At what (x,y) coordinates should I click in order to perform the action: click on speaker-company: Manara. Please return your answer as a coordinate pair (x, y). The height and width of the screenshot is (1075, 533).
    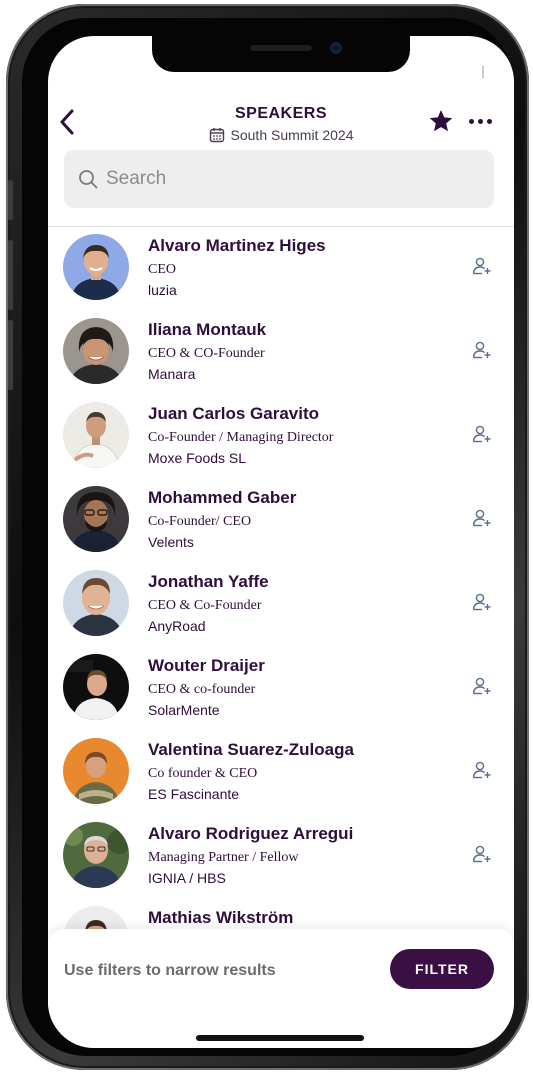
    Looking at the image, I should click on (172, 374).